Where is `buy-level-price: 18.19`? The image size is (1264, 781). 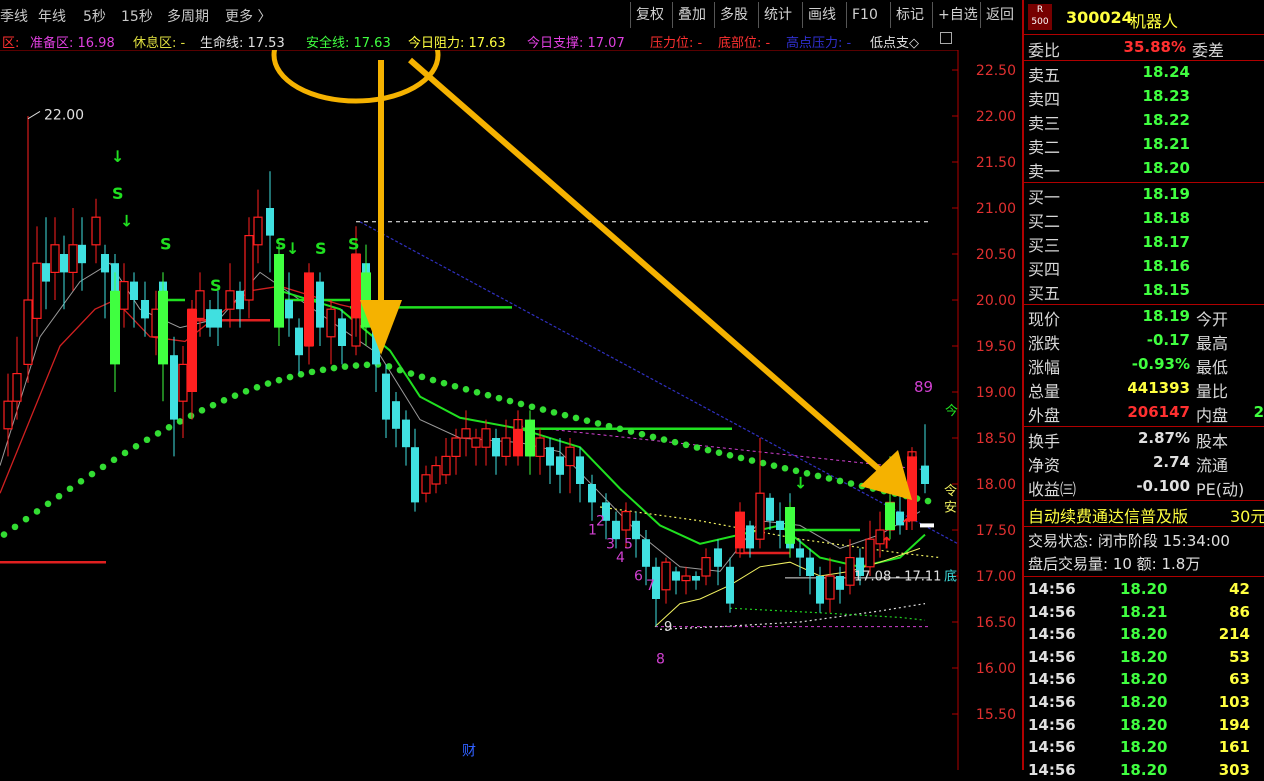
buy-level-price: 18.19 is located at coordinates (1147, 194).